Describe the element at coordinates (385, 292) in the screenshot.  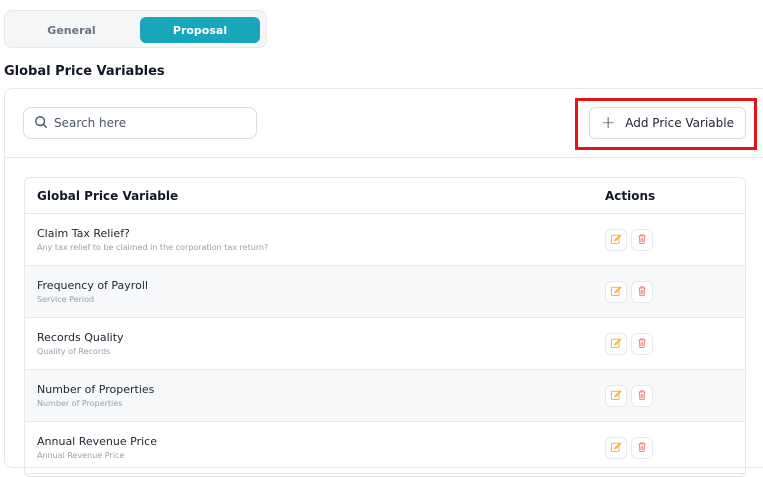
I see `table-row: Frequency of Payroll Service Period` at that location.